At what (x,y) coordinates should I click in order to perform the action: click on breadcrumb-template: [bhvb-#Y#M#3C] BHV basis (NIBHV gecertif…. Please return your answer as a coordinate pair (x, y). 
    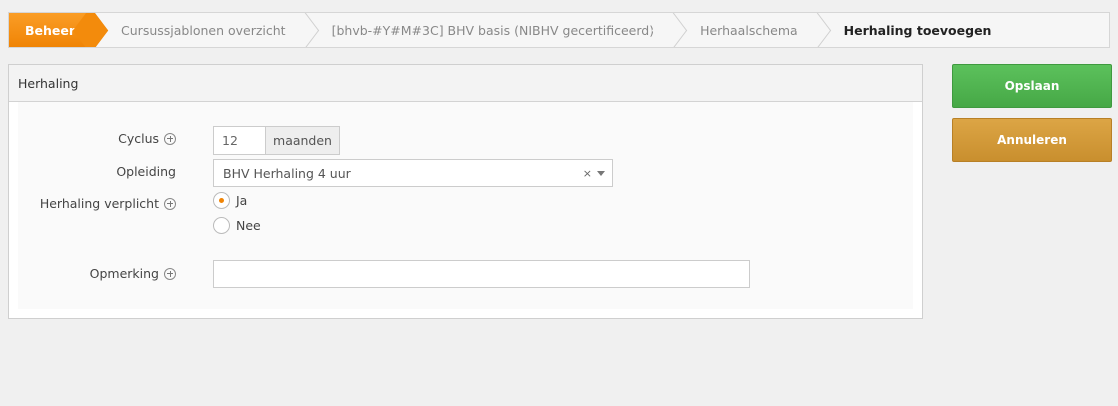
    Looking at the image, I should click on (488, 30).